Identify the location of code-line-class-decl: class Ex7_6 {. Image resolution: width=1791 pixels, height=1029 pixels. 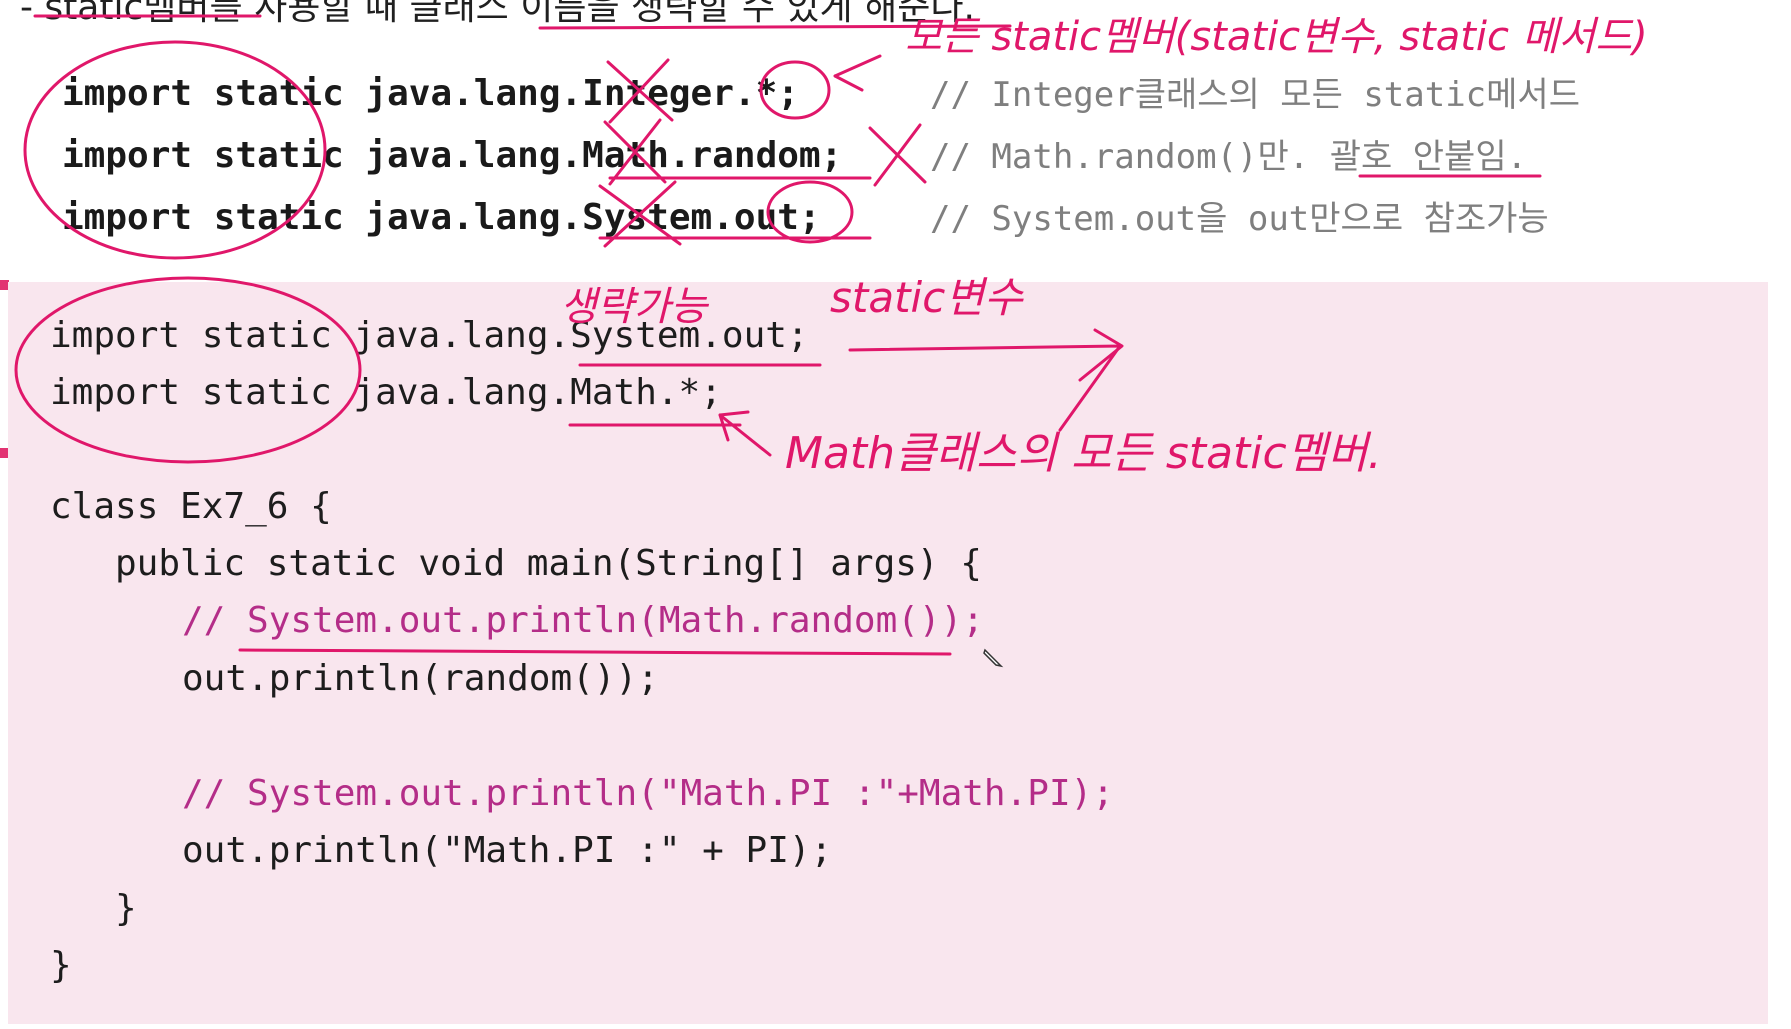
(191, 506).